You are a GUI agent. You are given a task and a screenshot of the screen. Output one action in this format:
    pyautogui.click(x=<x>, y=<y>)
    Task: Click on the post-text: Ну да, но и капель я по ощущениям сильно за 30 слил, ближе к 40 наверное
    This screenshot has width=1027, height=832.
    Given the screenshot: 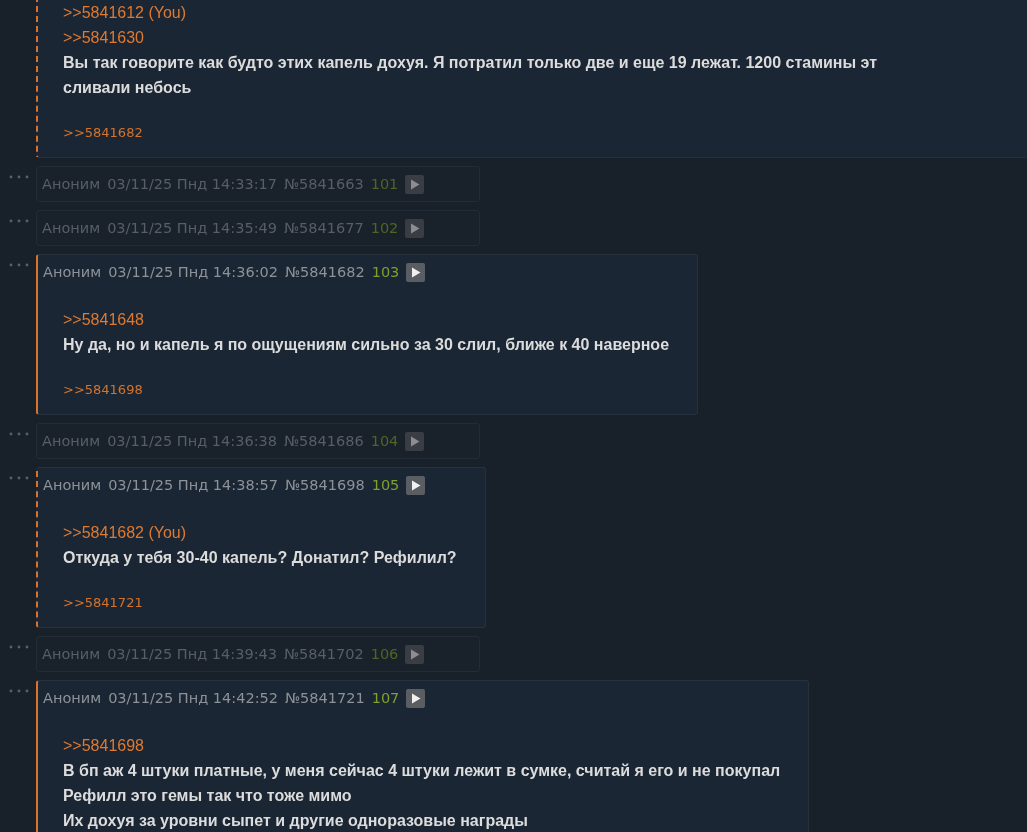 What is the action you would take?
    pyautogui.click(x=366, y=345)
    